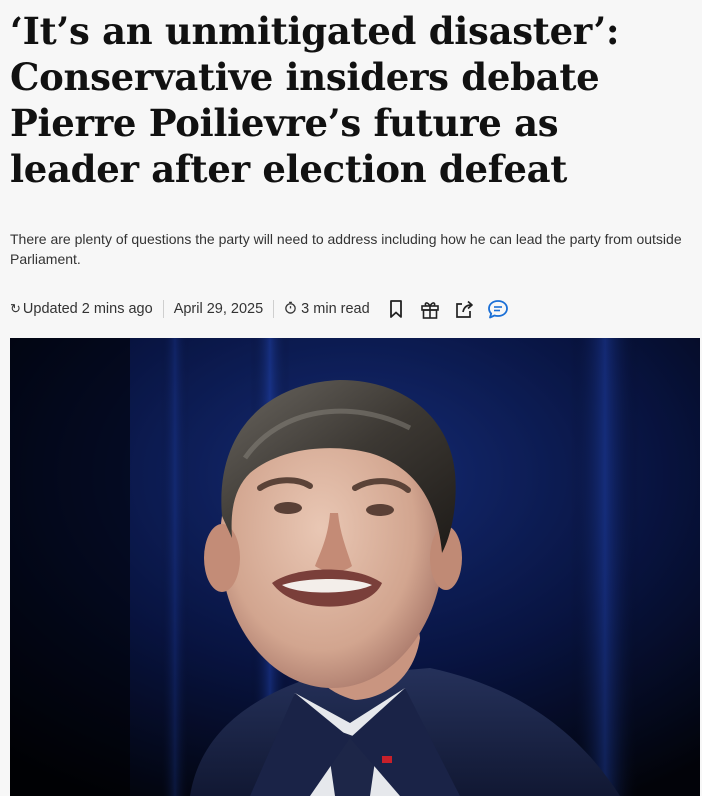 Image resolution: width=702 pixels, height=796 pixels. Describe the element at coordinates (335, 309) in the screenshot. I see `read-time-label: 3 min read` at that location.